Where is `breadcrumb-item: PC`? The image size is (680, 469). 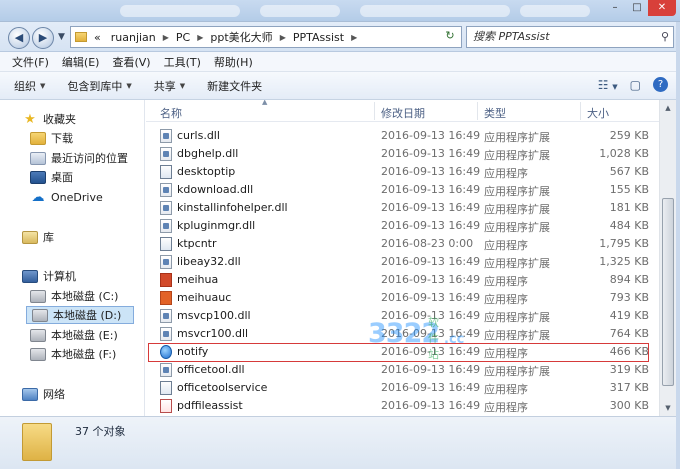 breadcrumb-item: PC is located at coordinates (183, 37).